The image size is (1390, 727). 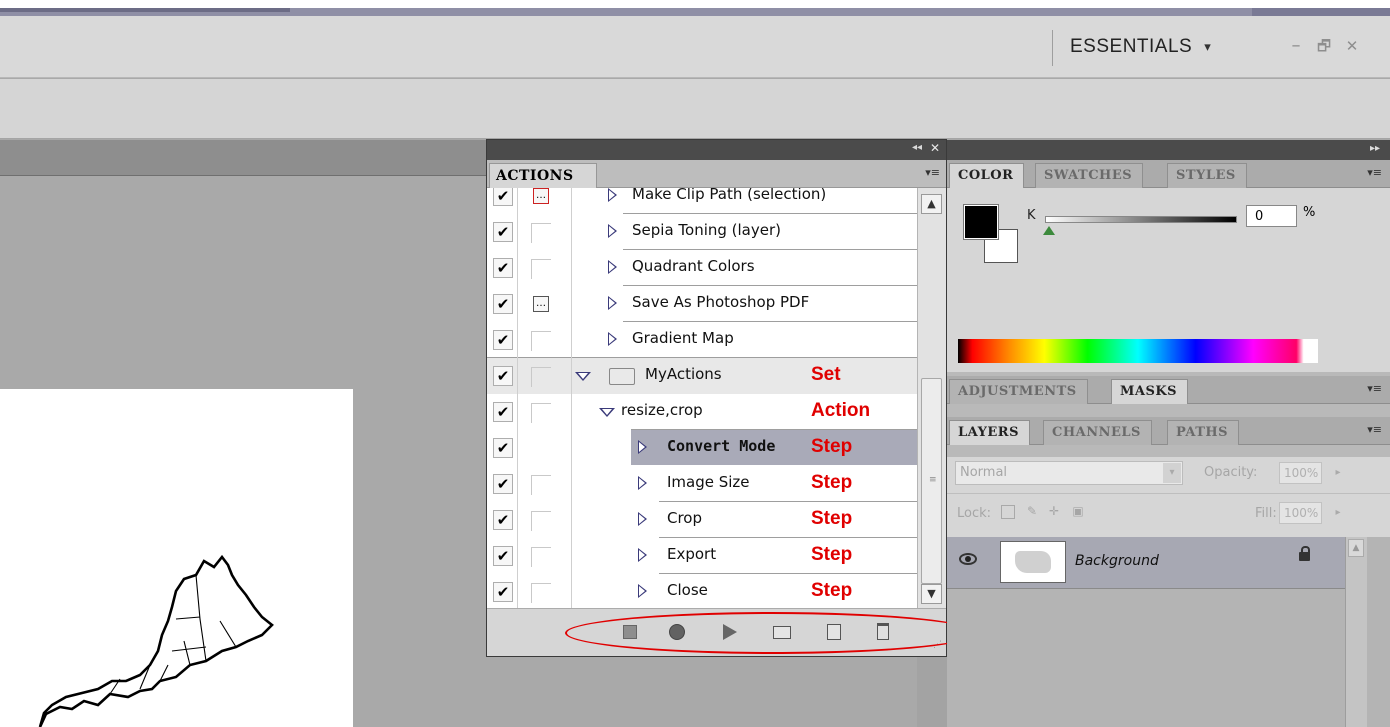 I want to click on stop-icon, so click(x=630, y=632).